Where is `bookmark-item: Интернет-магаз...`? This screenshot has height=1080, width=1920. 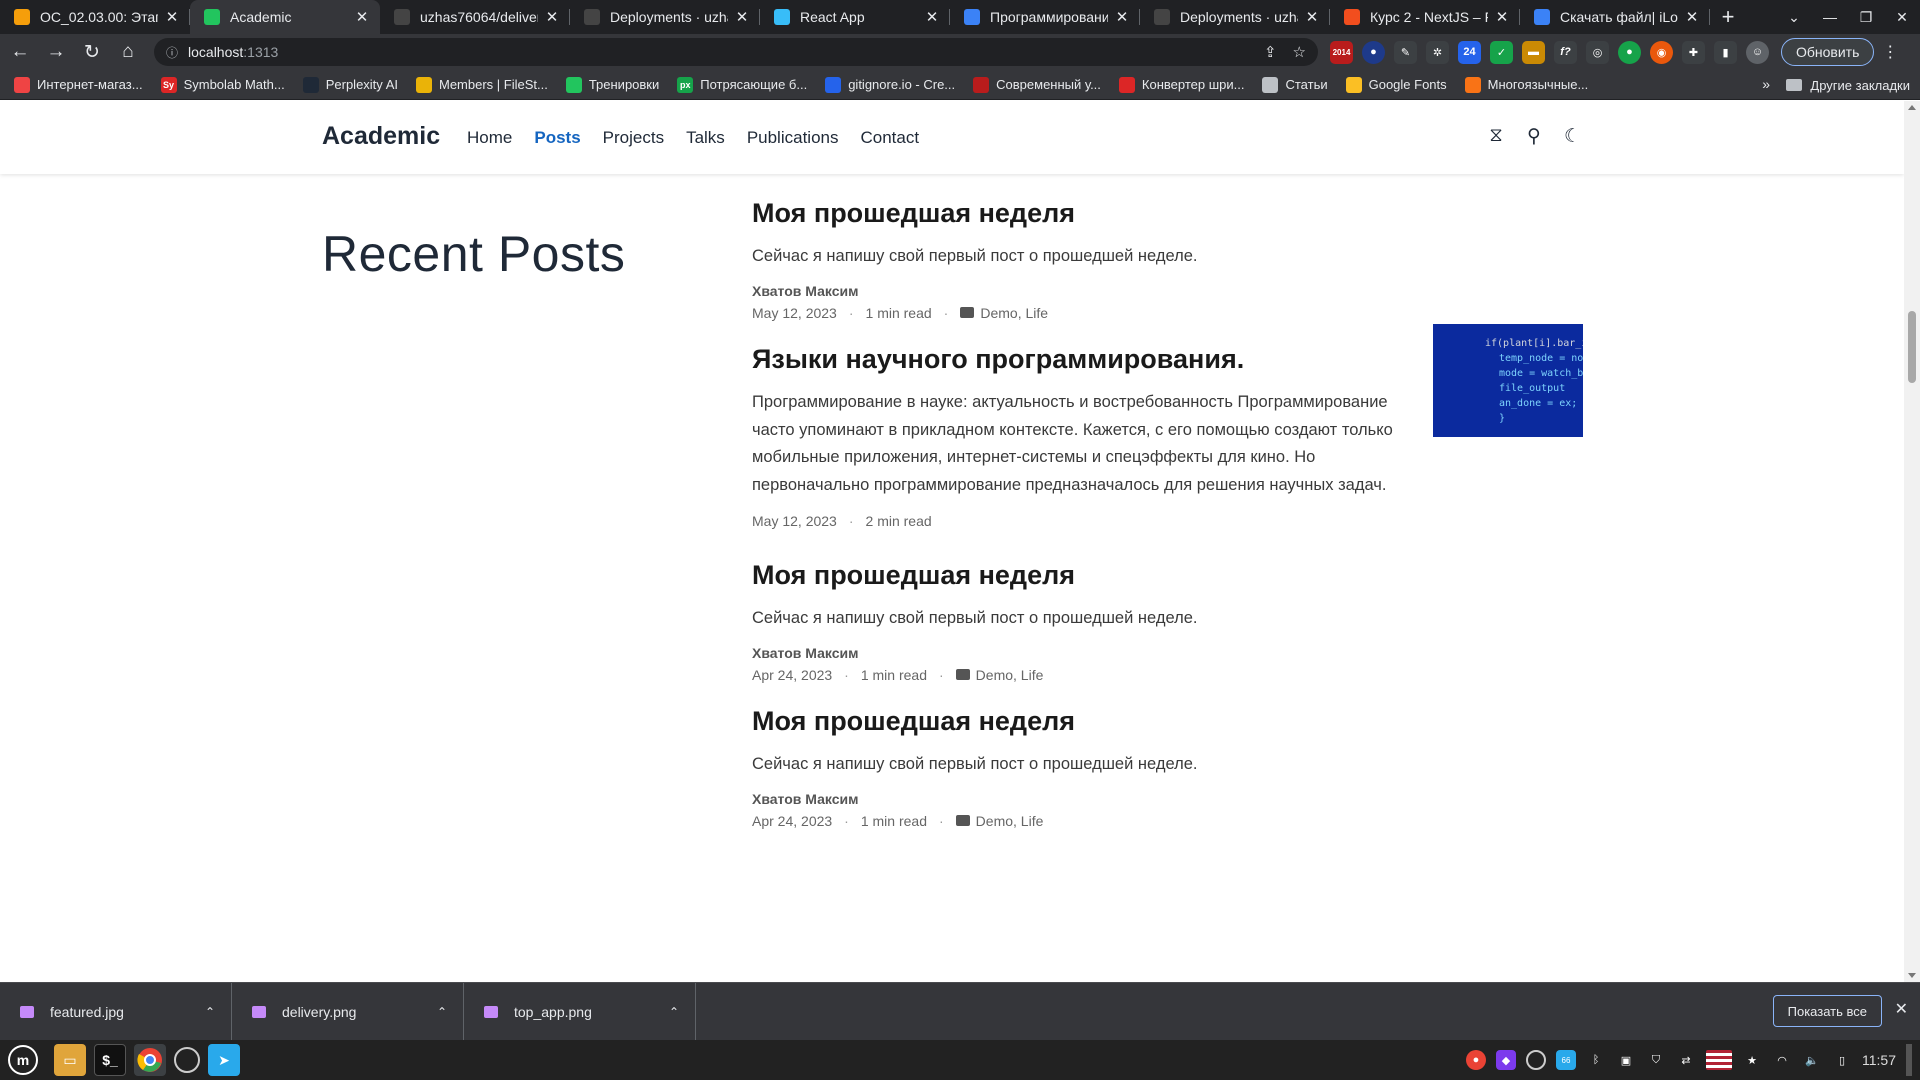 bookmark-item: Интернет-магаз... is located at coordinates (78, 84).